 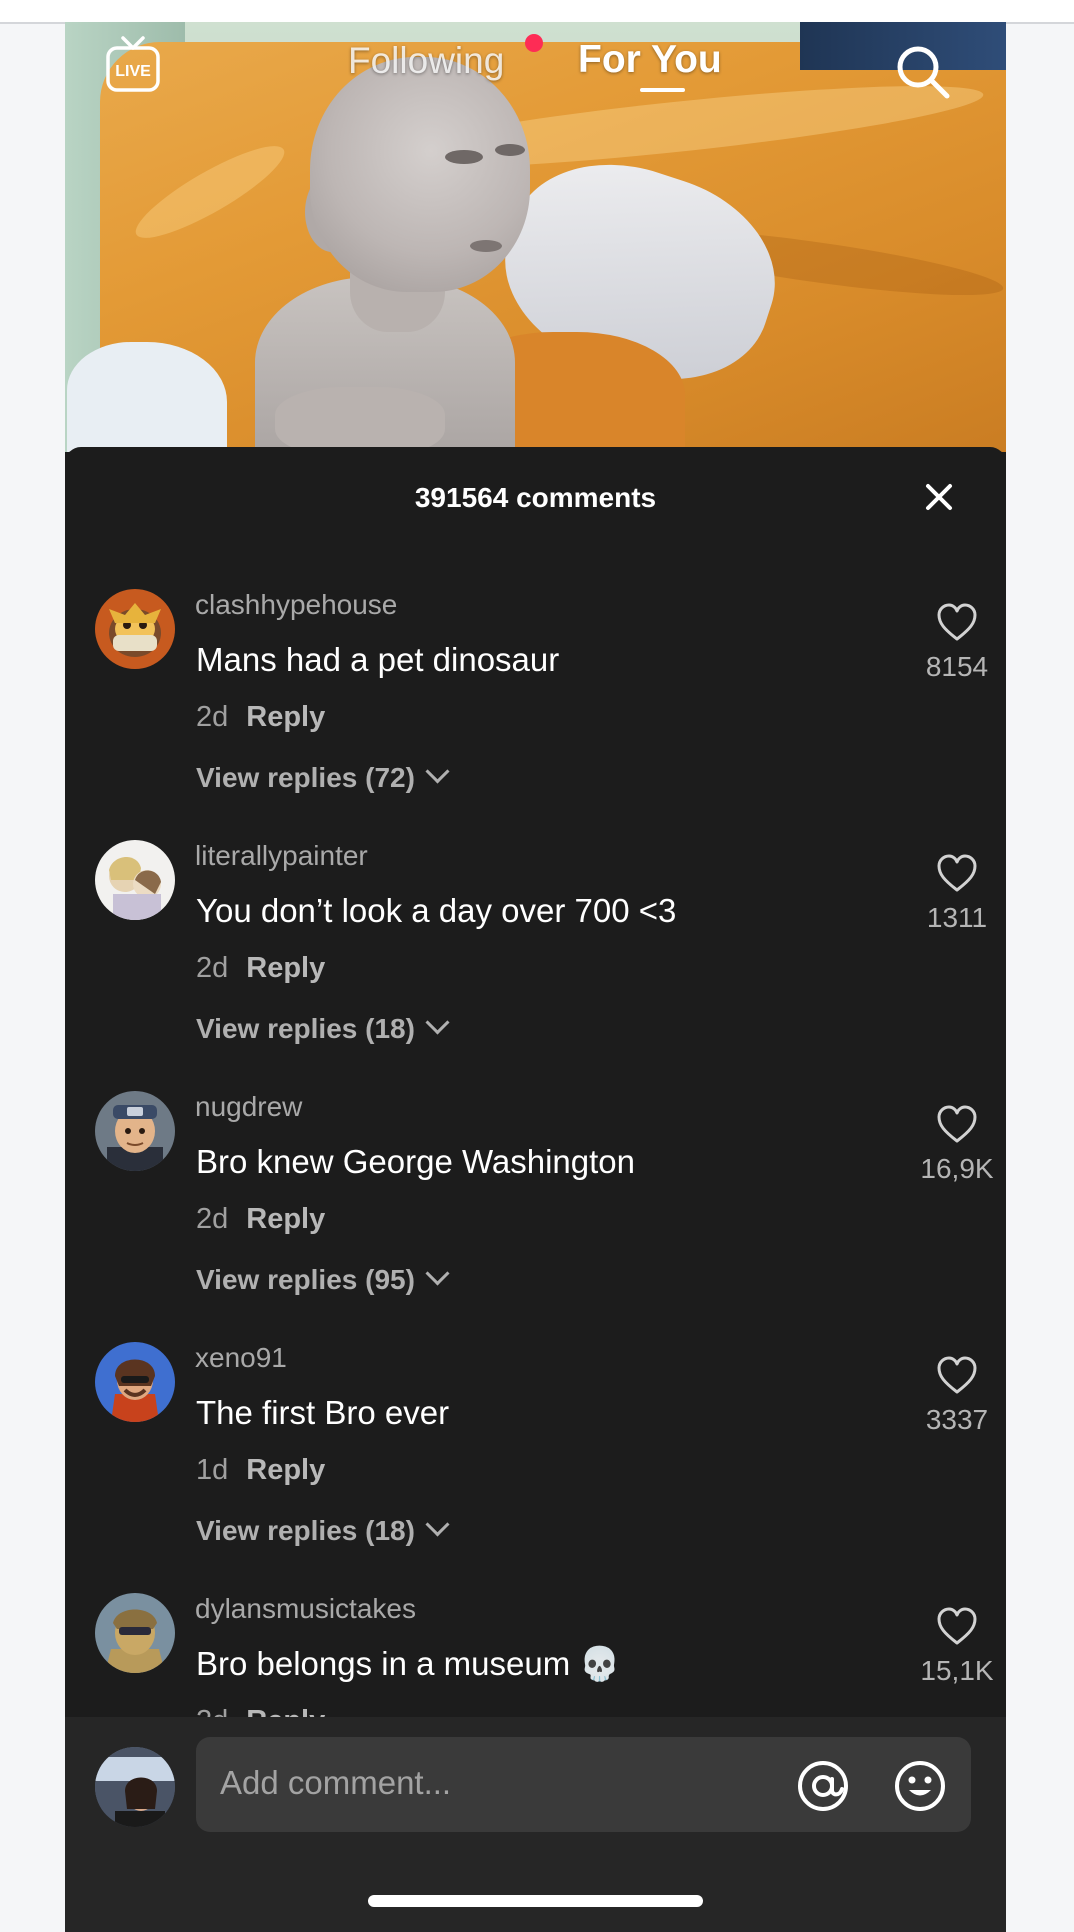 I want to click on like-button: 3337, so click(x=955, y=1396).